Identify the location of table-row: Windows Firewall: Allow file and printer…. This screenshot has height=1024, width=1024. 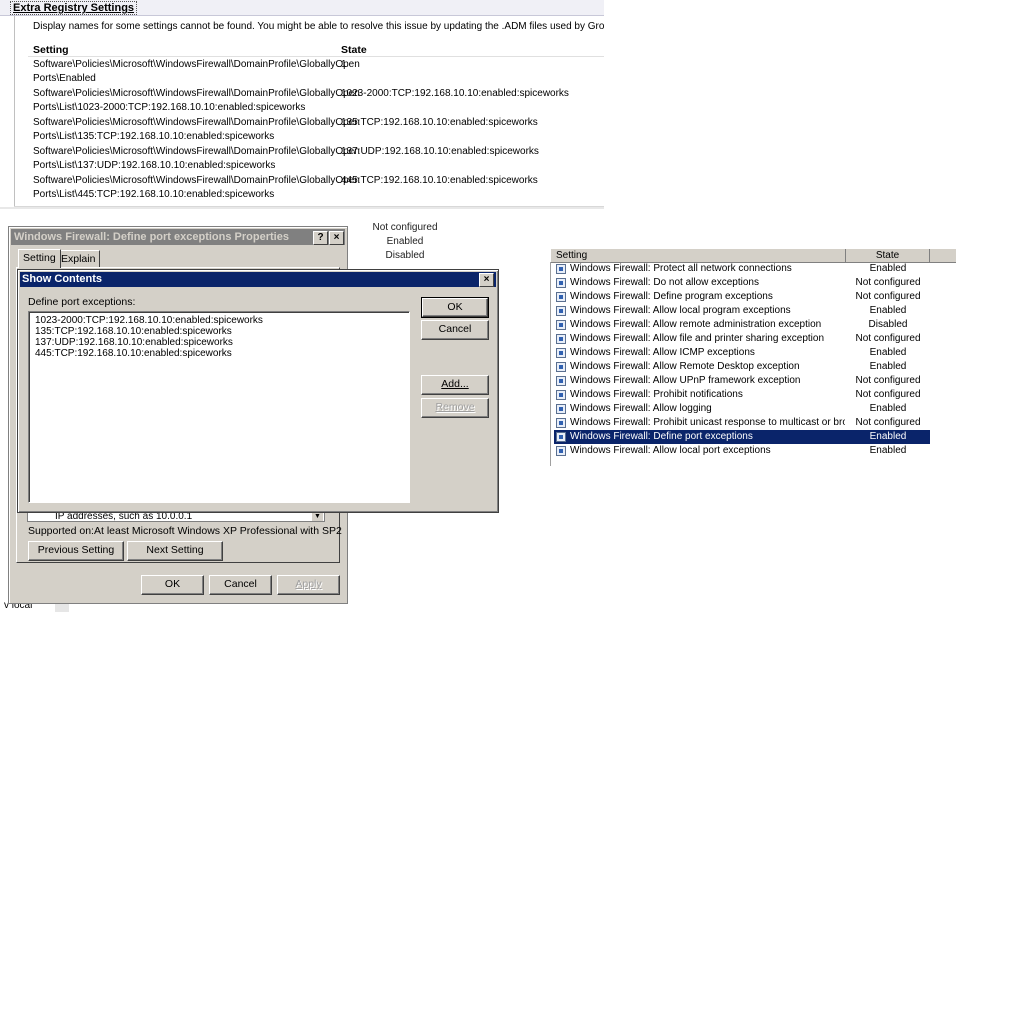
(742, 339).